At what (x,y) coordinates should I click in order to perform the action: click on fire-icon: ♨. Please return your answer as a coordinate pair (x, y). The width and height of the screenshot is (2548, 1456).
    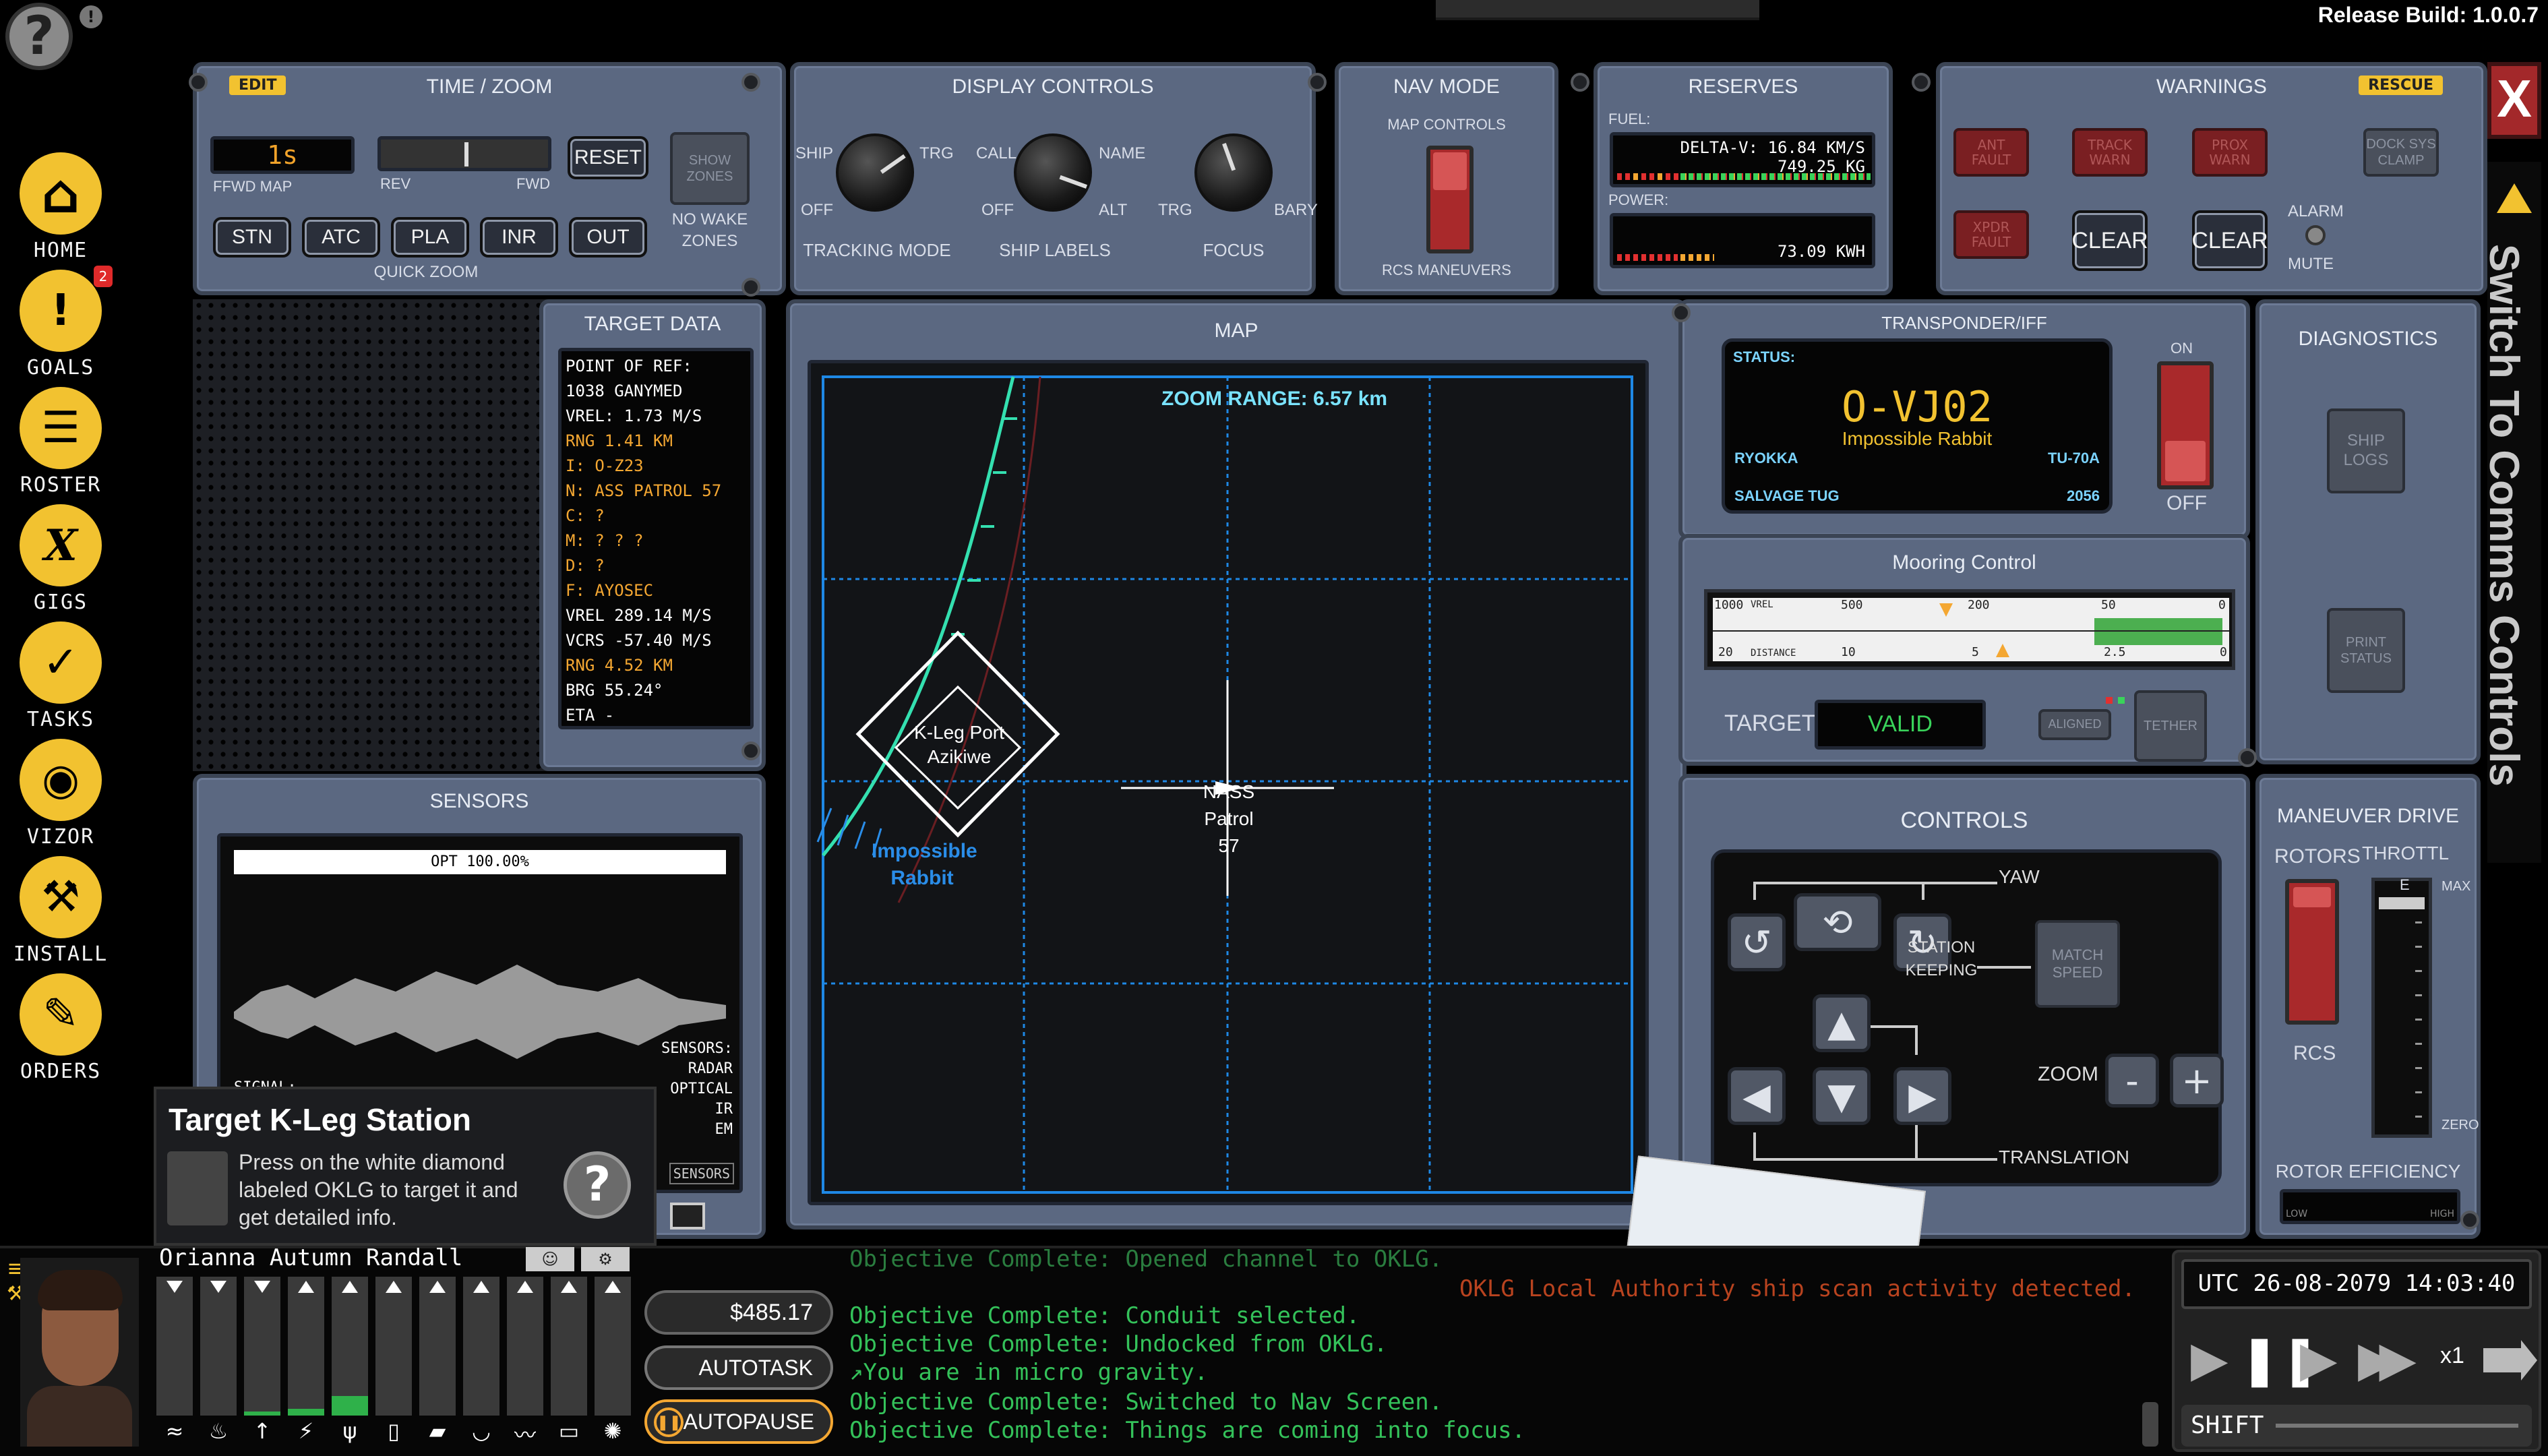
    Looking at the image, I should click on (218, 1431).